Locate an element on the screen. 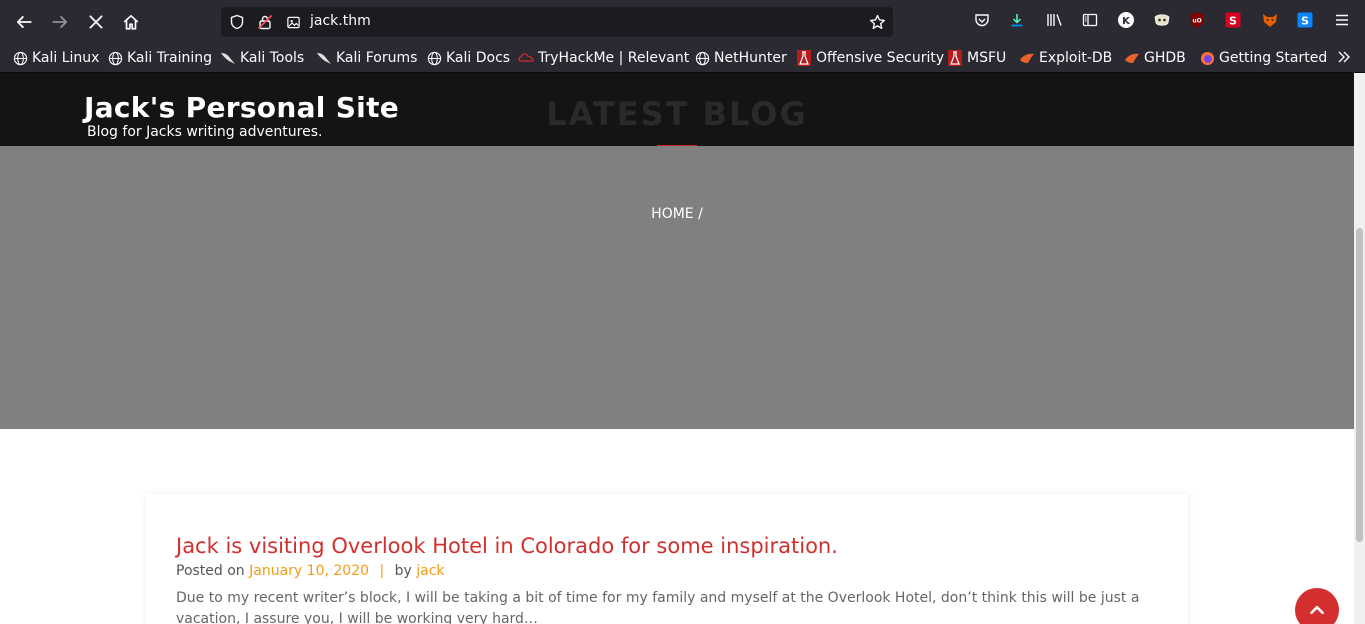 This screenshot has width=1365, height=624. bookmark-ghdb: GHDB is located at coordinates (1155, 58).